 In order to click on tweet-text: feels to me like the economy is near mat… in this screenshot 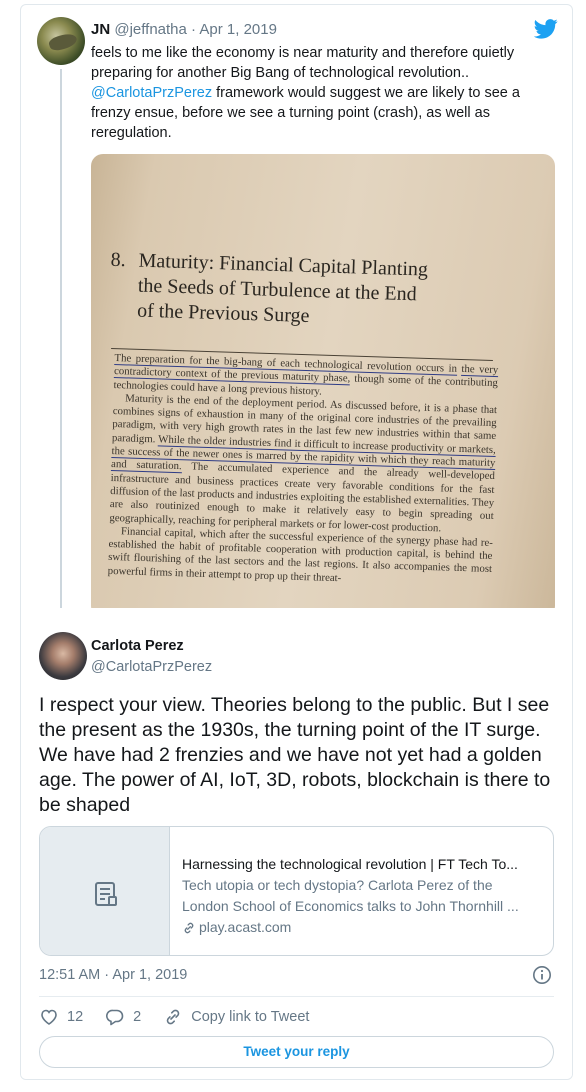, I will do `click(326, 93)`.